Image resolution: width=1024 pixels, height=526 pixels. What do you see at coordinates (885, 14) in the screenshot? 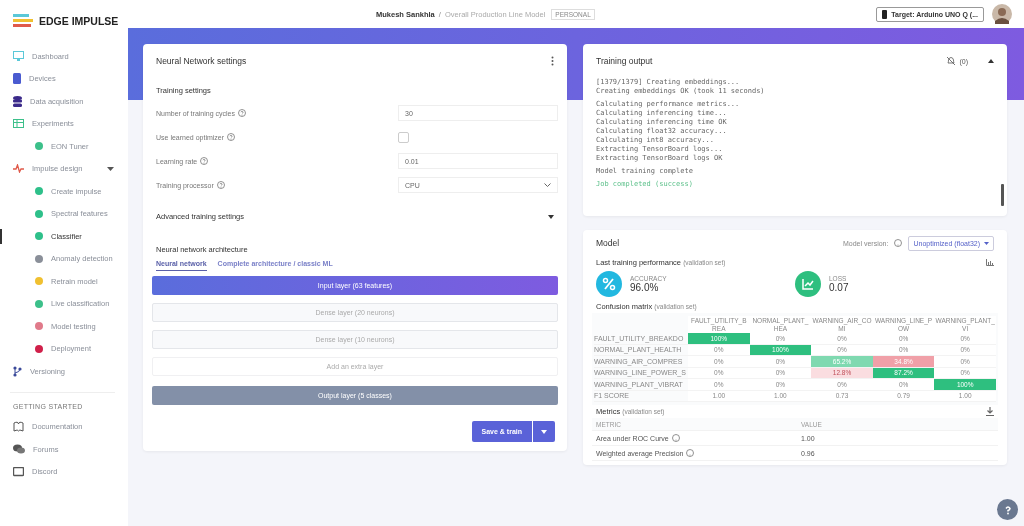
I see `chip-icon` at bounding box center [885, 14].